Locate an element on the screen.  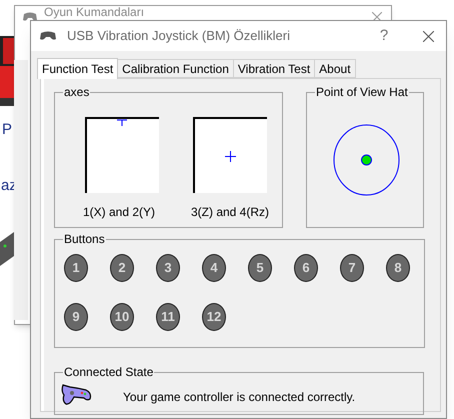
tab: Calibration Function is located at coordinates (176, 68).